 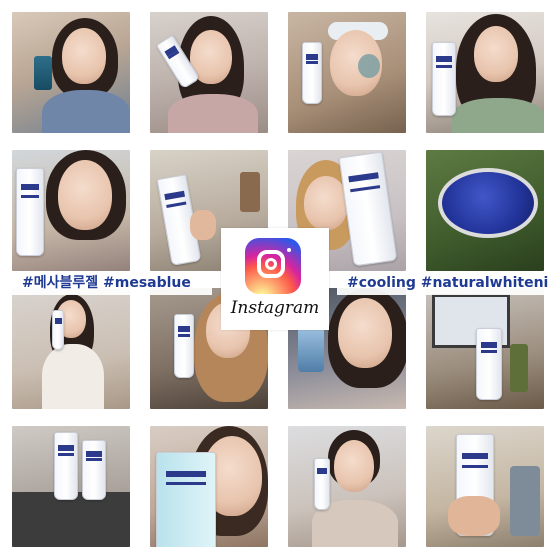 I want to click on instagram-wordmark: Instagram, so click(x=275, y=308).